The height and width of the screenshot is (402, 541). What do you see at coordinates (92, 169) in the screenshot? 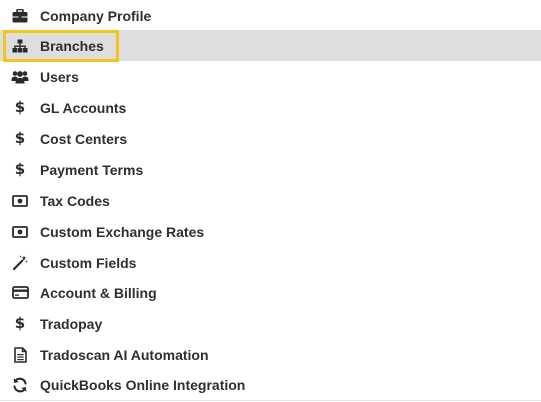
I see `menu-item-label: Payment Terms` at bounding box center [92, 169].